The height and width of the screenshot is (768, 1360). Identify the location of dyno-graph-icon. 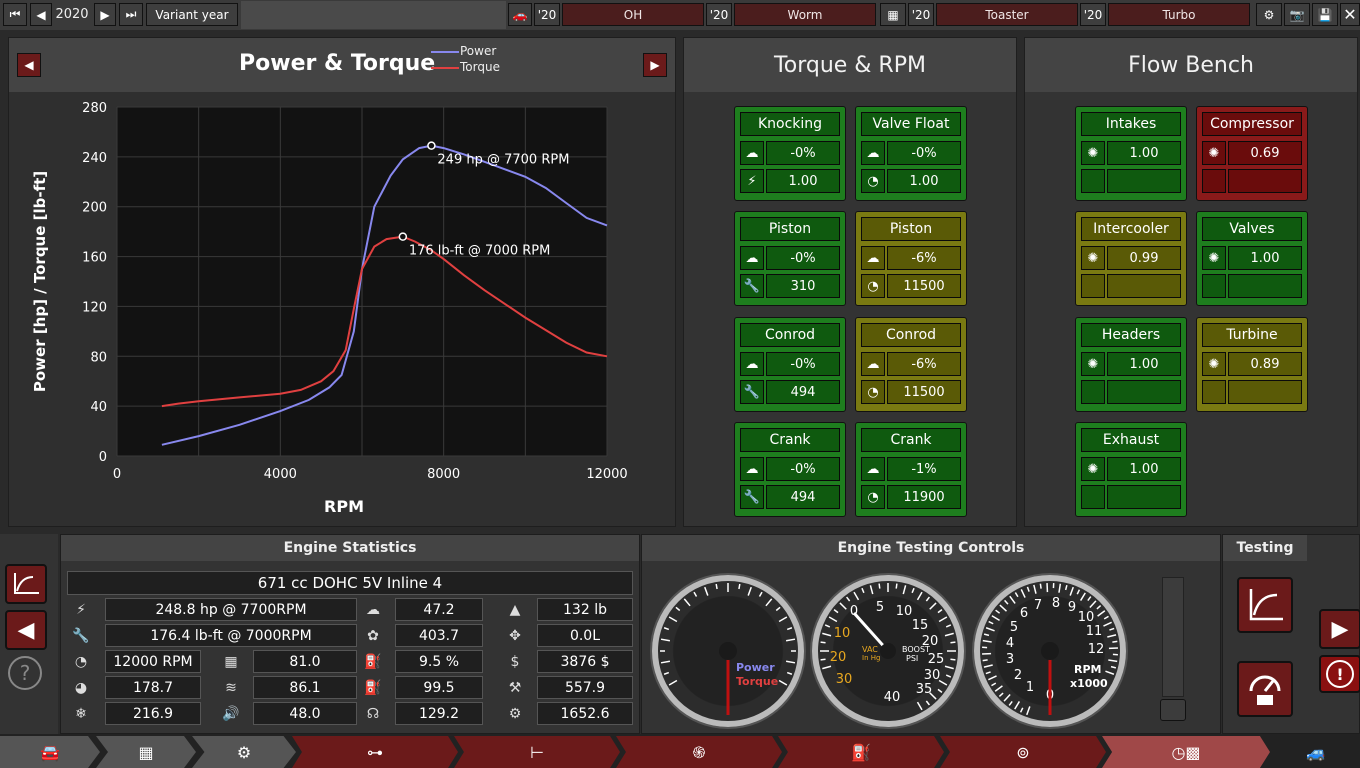
(26, 584).